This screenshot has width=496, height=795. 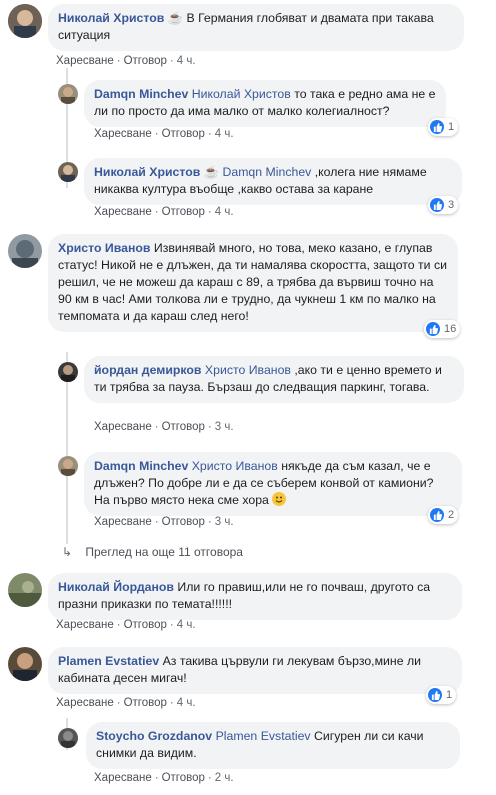 What do you see at coordinates (451, 205) in the screenshot?
I see `like-count: 3` at bounding box center [451, 205].